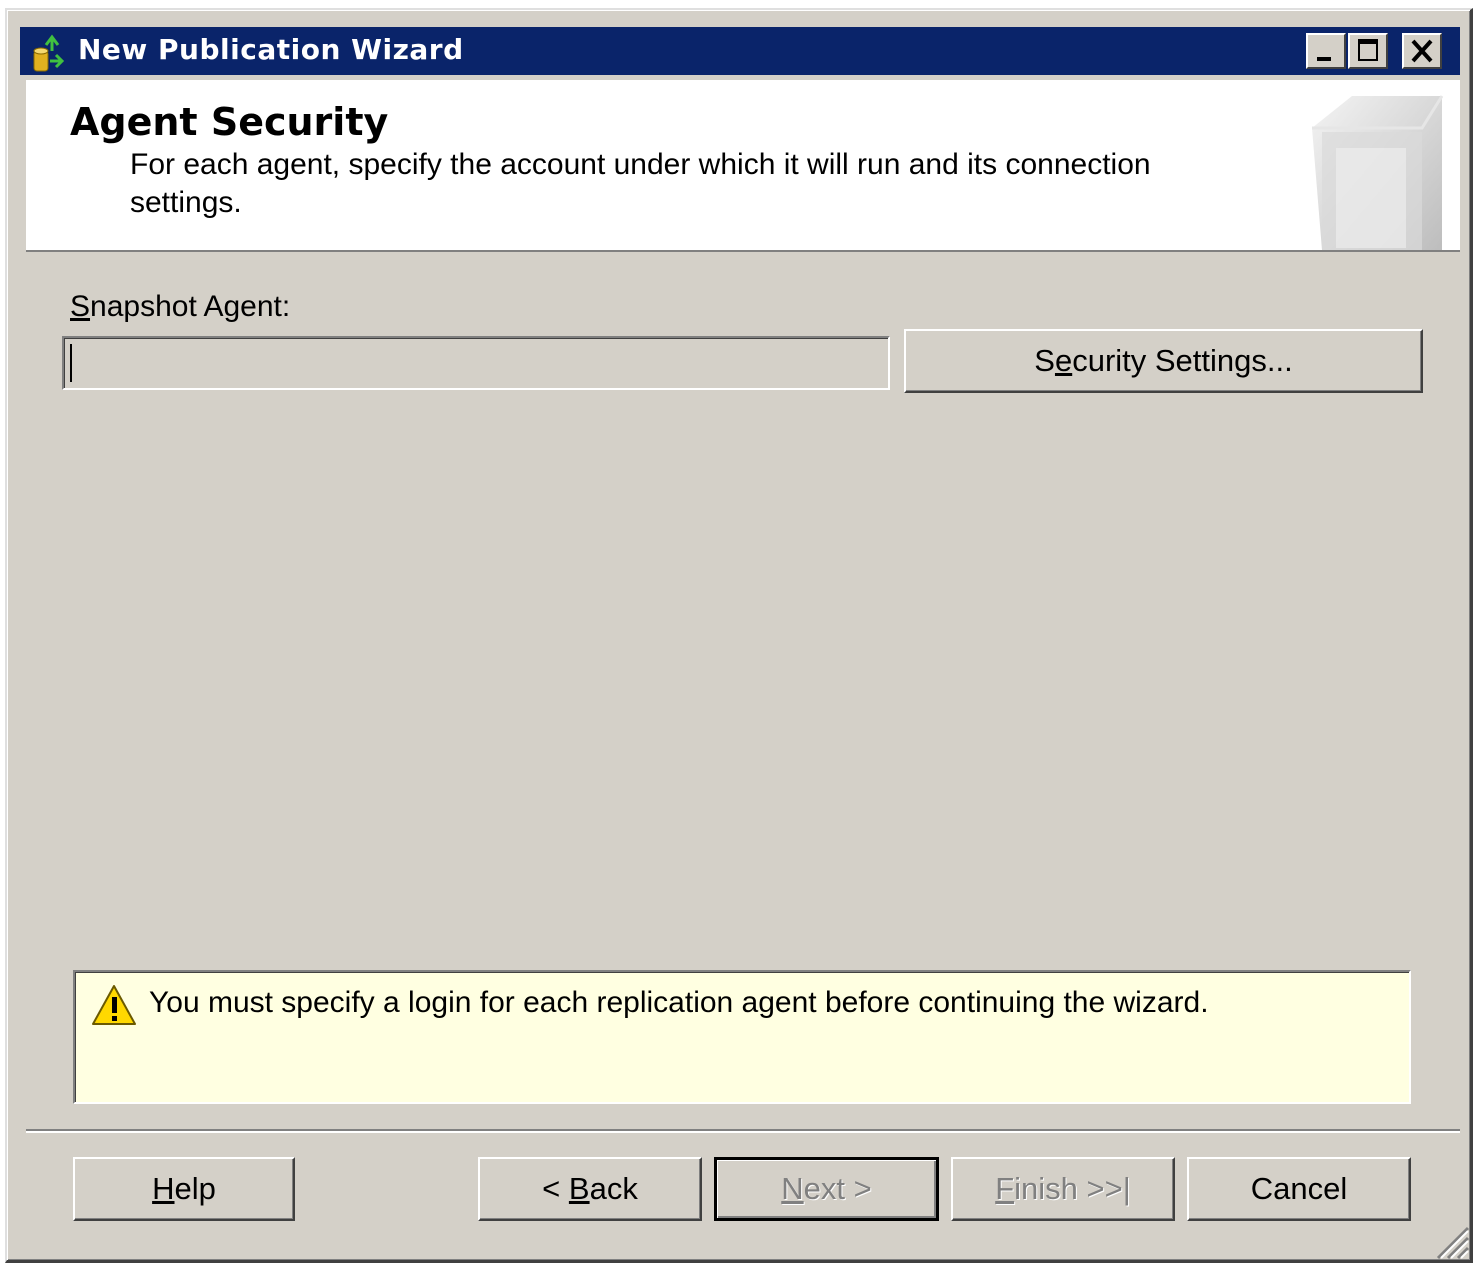 This screenshot has height=1272, width=1482. I want to click on help-label: elp, so click(195, 1188).